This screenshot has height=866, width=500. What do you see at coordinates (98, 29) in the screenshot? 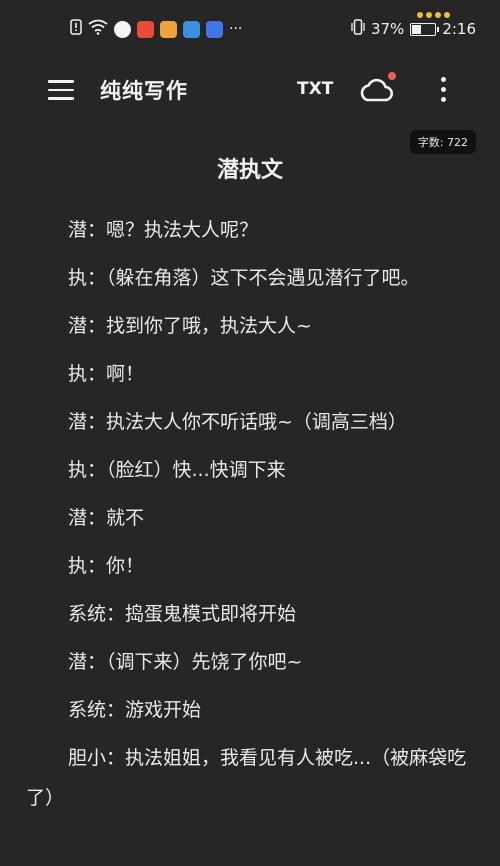
I see `wifi-icon` at bounding box center [98, 29].